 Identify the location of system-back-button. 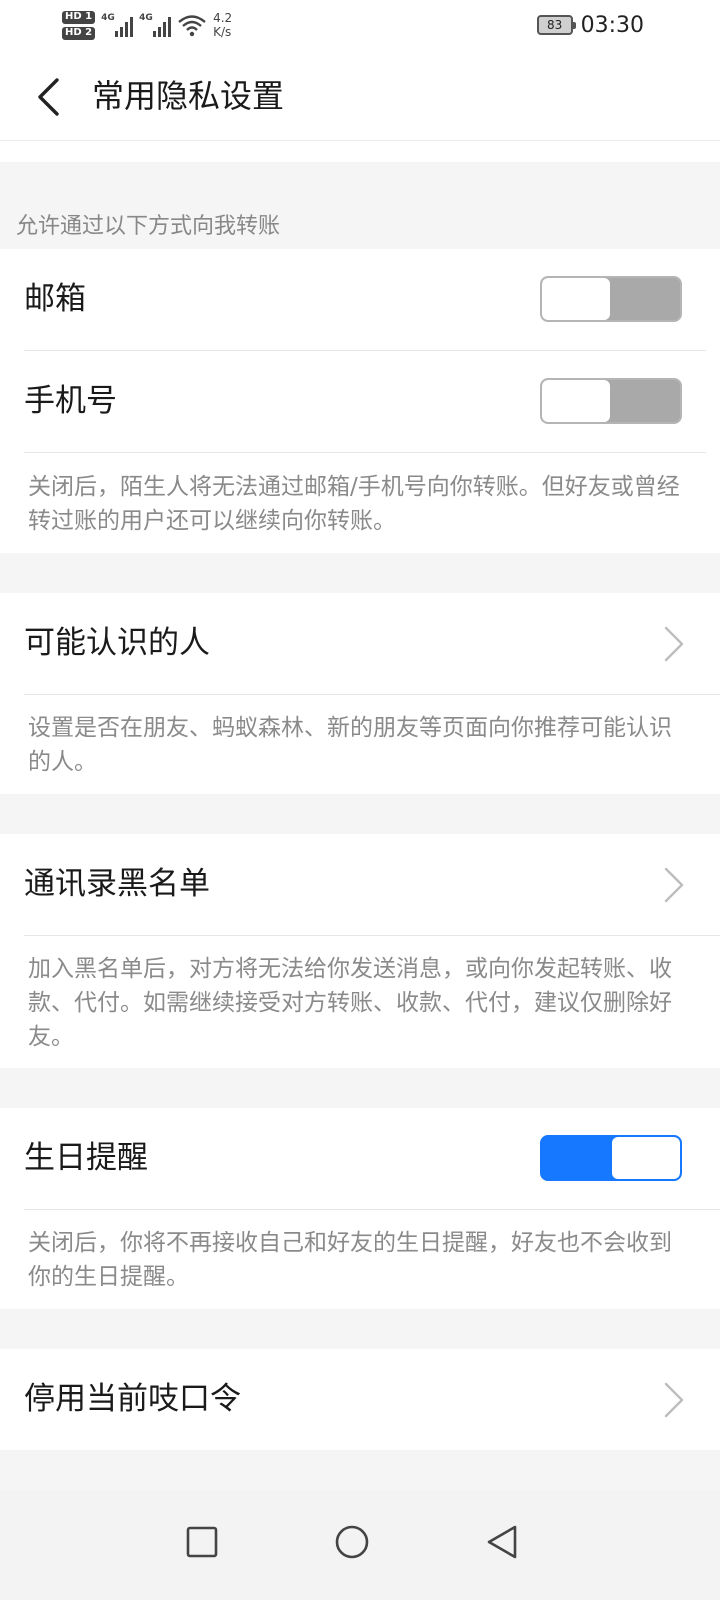
(502, 1542).